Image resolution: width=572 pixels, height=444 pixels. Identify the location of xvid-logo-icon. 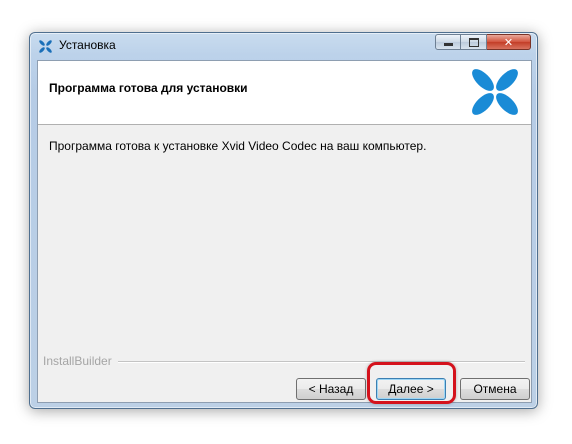
(495, 92).